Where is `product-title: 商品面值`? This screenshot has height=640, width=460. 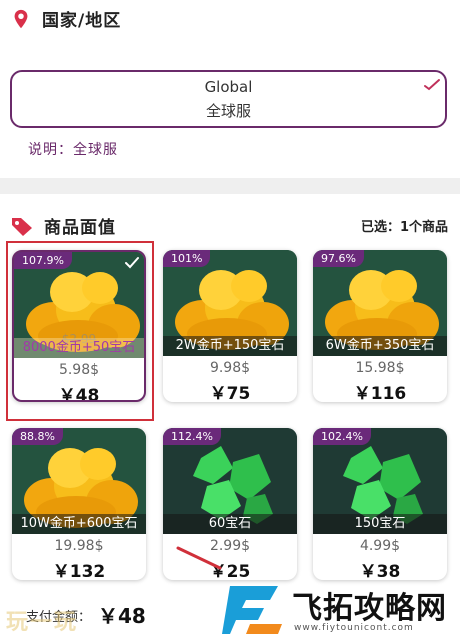 product-title: 商品面值 is located at coordinates (80, 228).